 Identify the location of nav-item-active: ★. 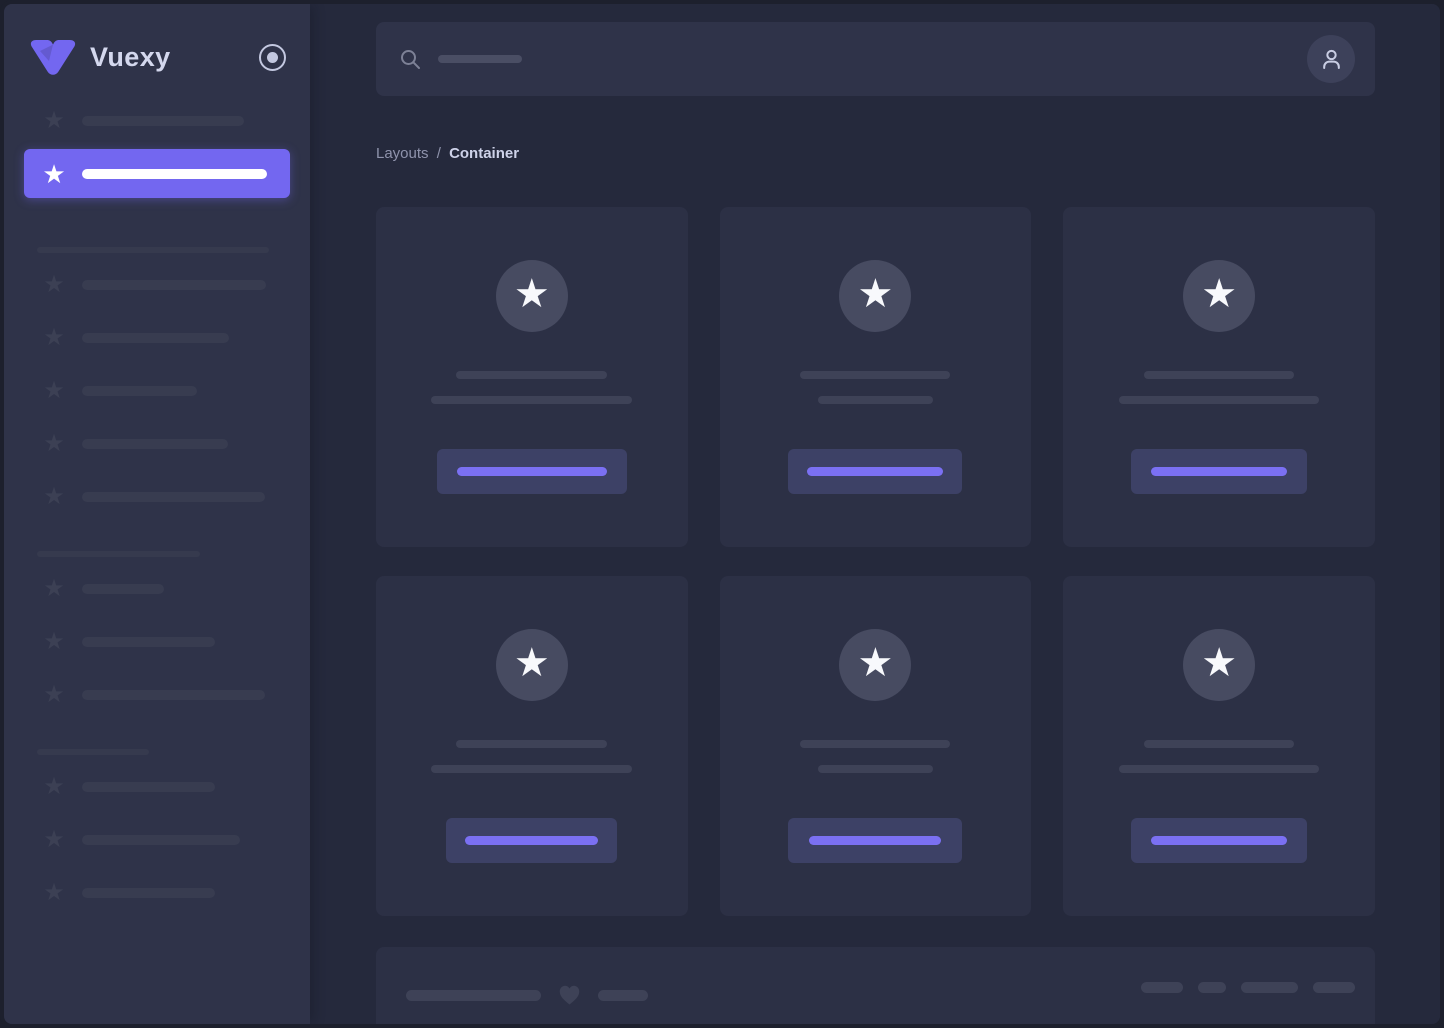
(157, 173).